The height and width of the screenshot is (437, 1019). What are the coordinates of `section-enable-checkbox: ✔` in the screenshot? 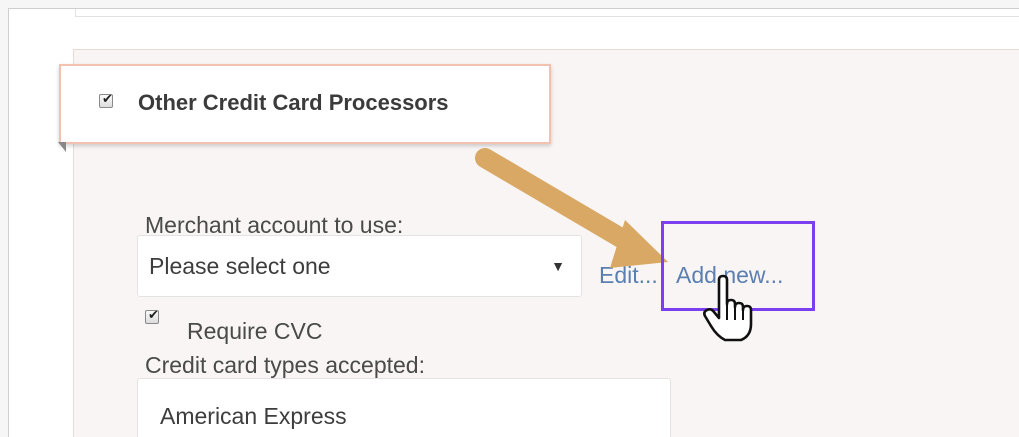 It's located at (106, 99).